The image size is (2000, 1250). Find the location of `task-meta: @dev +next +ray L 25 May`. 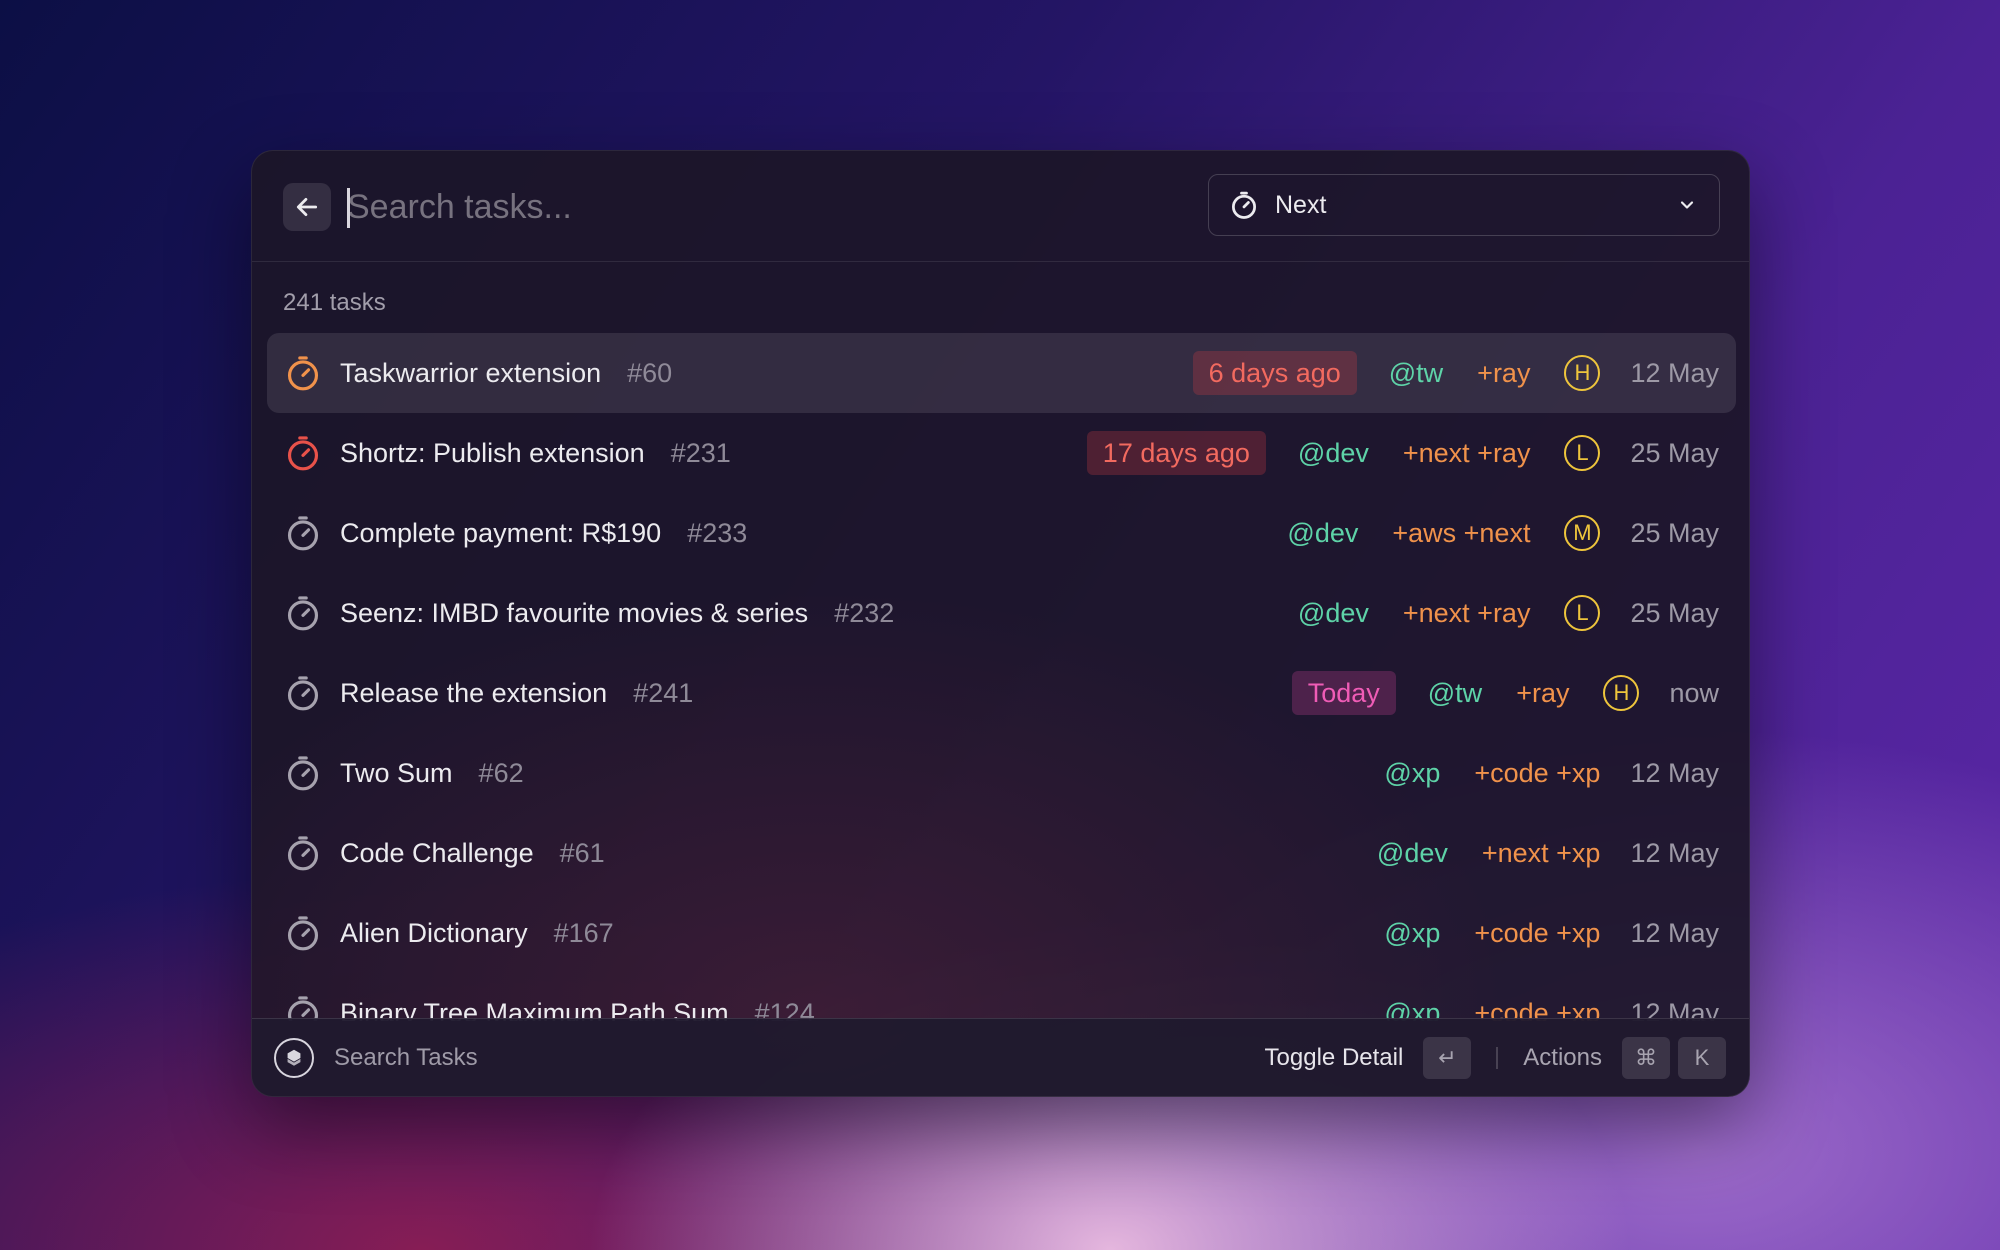

task-meta: @dev +next +ray L 25 May is located at coordinates (1508, 613).